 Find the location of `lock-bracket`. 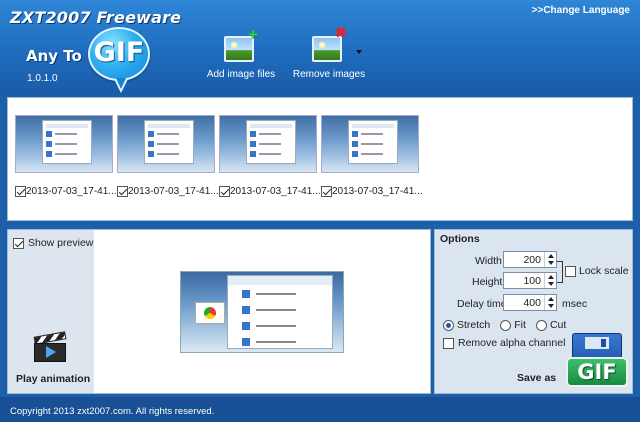

lock-bracket is located at coordinates (560, 272).